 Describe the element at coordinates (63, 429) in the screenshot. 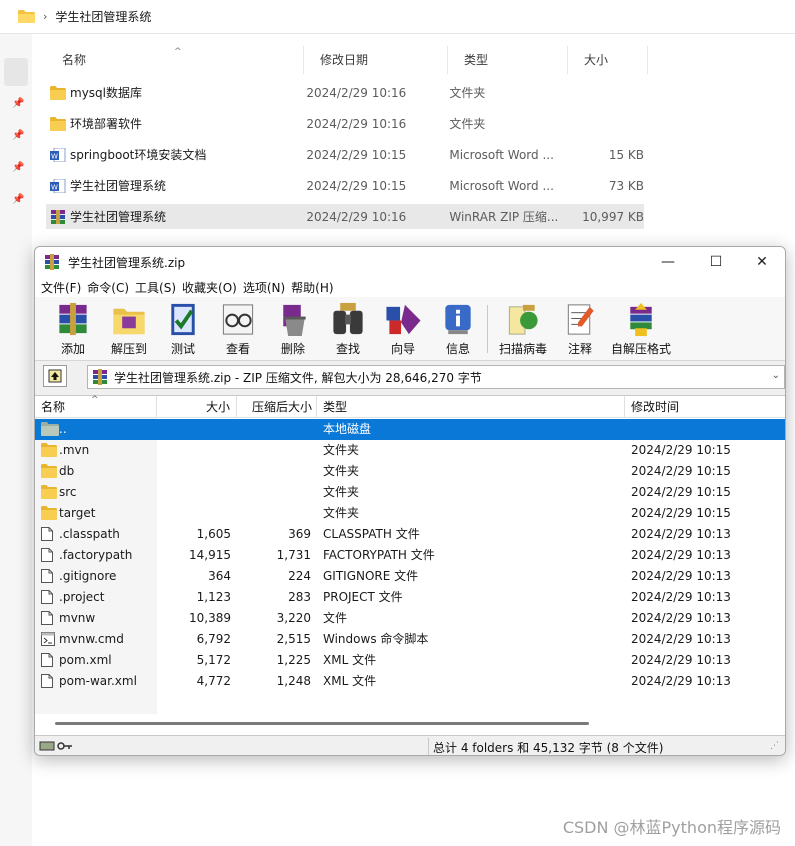

I see `entry-name: ..` at that location.